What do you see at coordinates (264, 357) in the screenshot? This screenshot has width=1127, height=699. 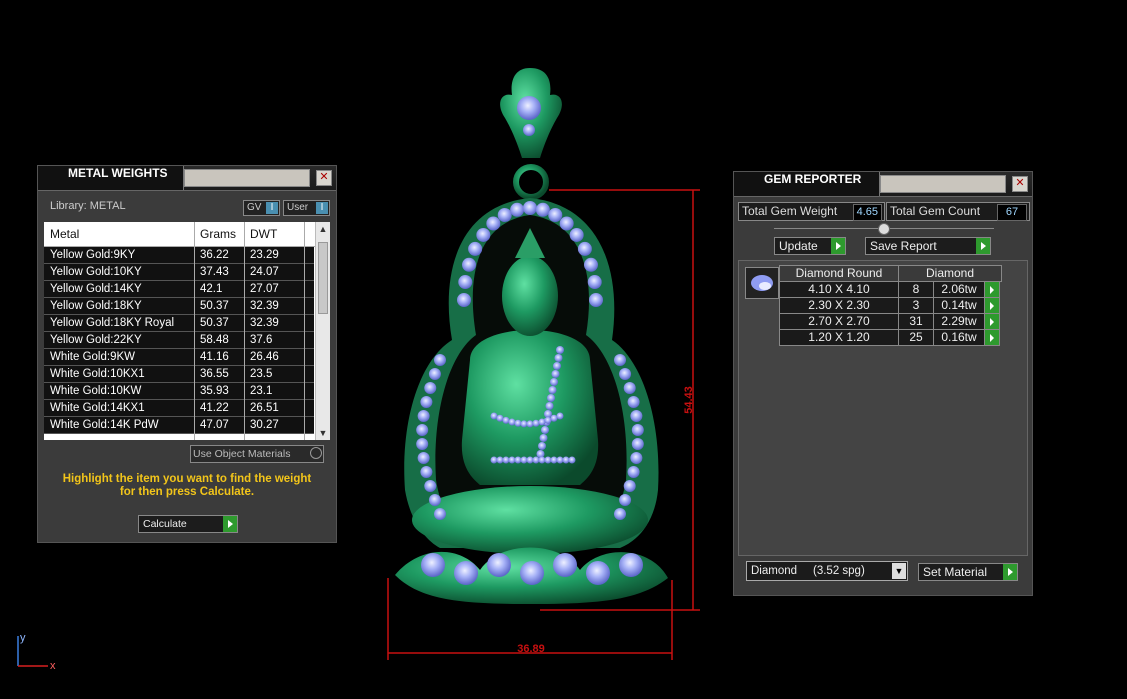 I see `metal-dwt: 26.46` at bounding box center [264, 357].